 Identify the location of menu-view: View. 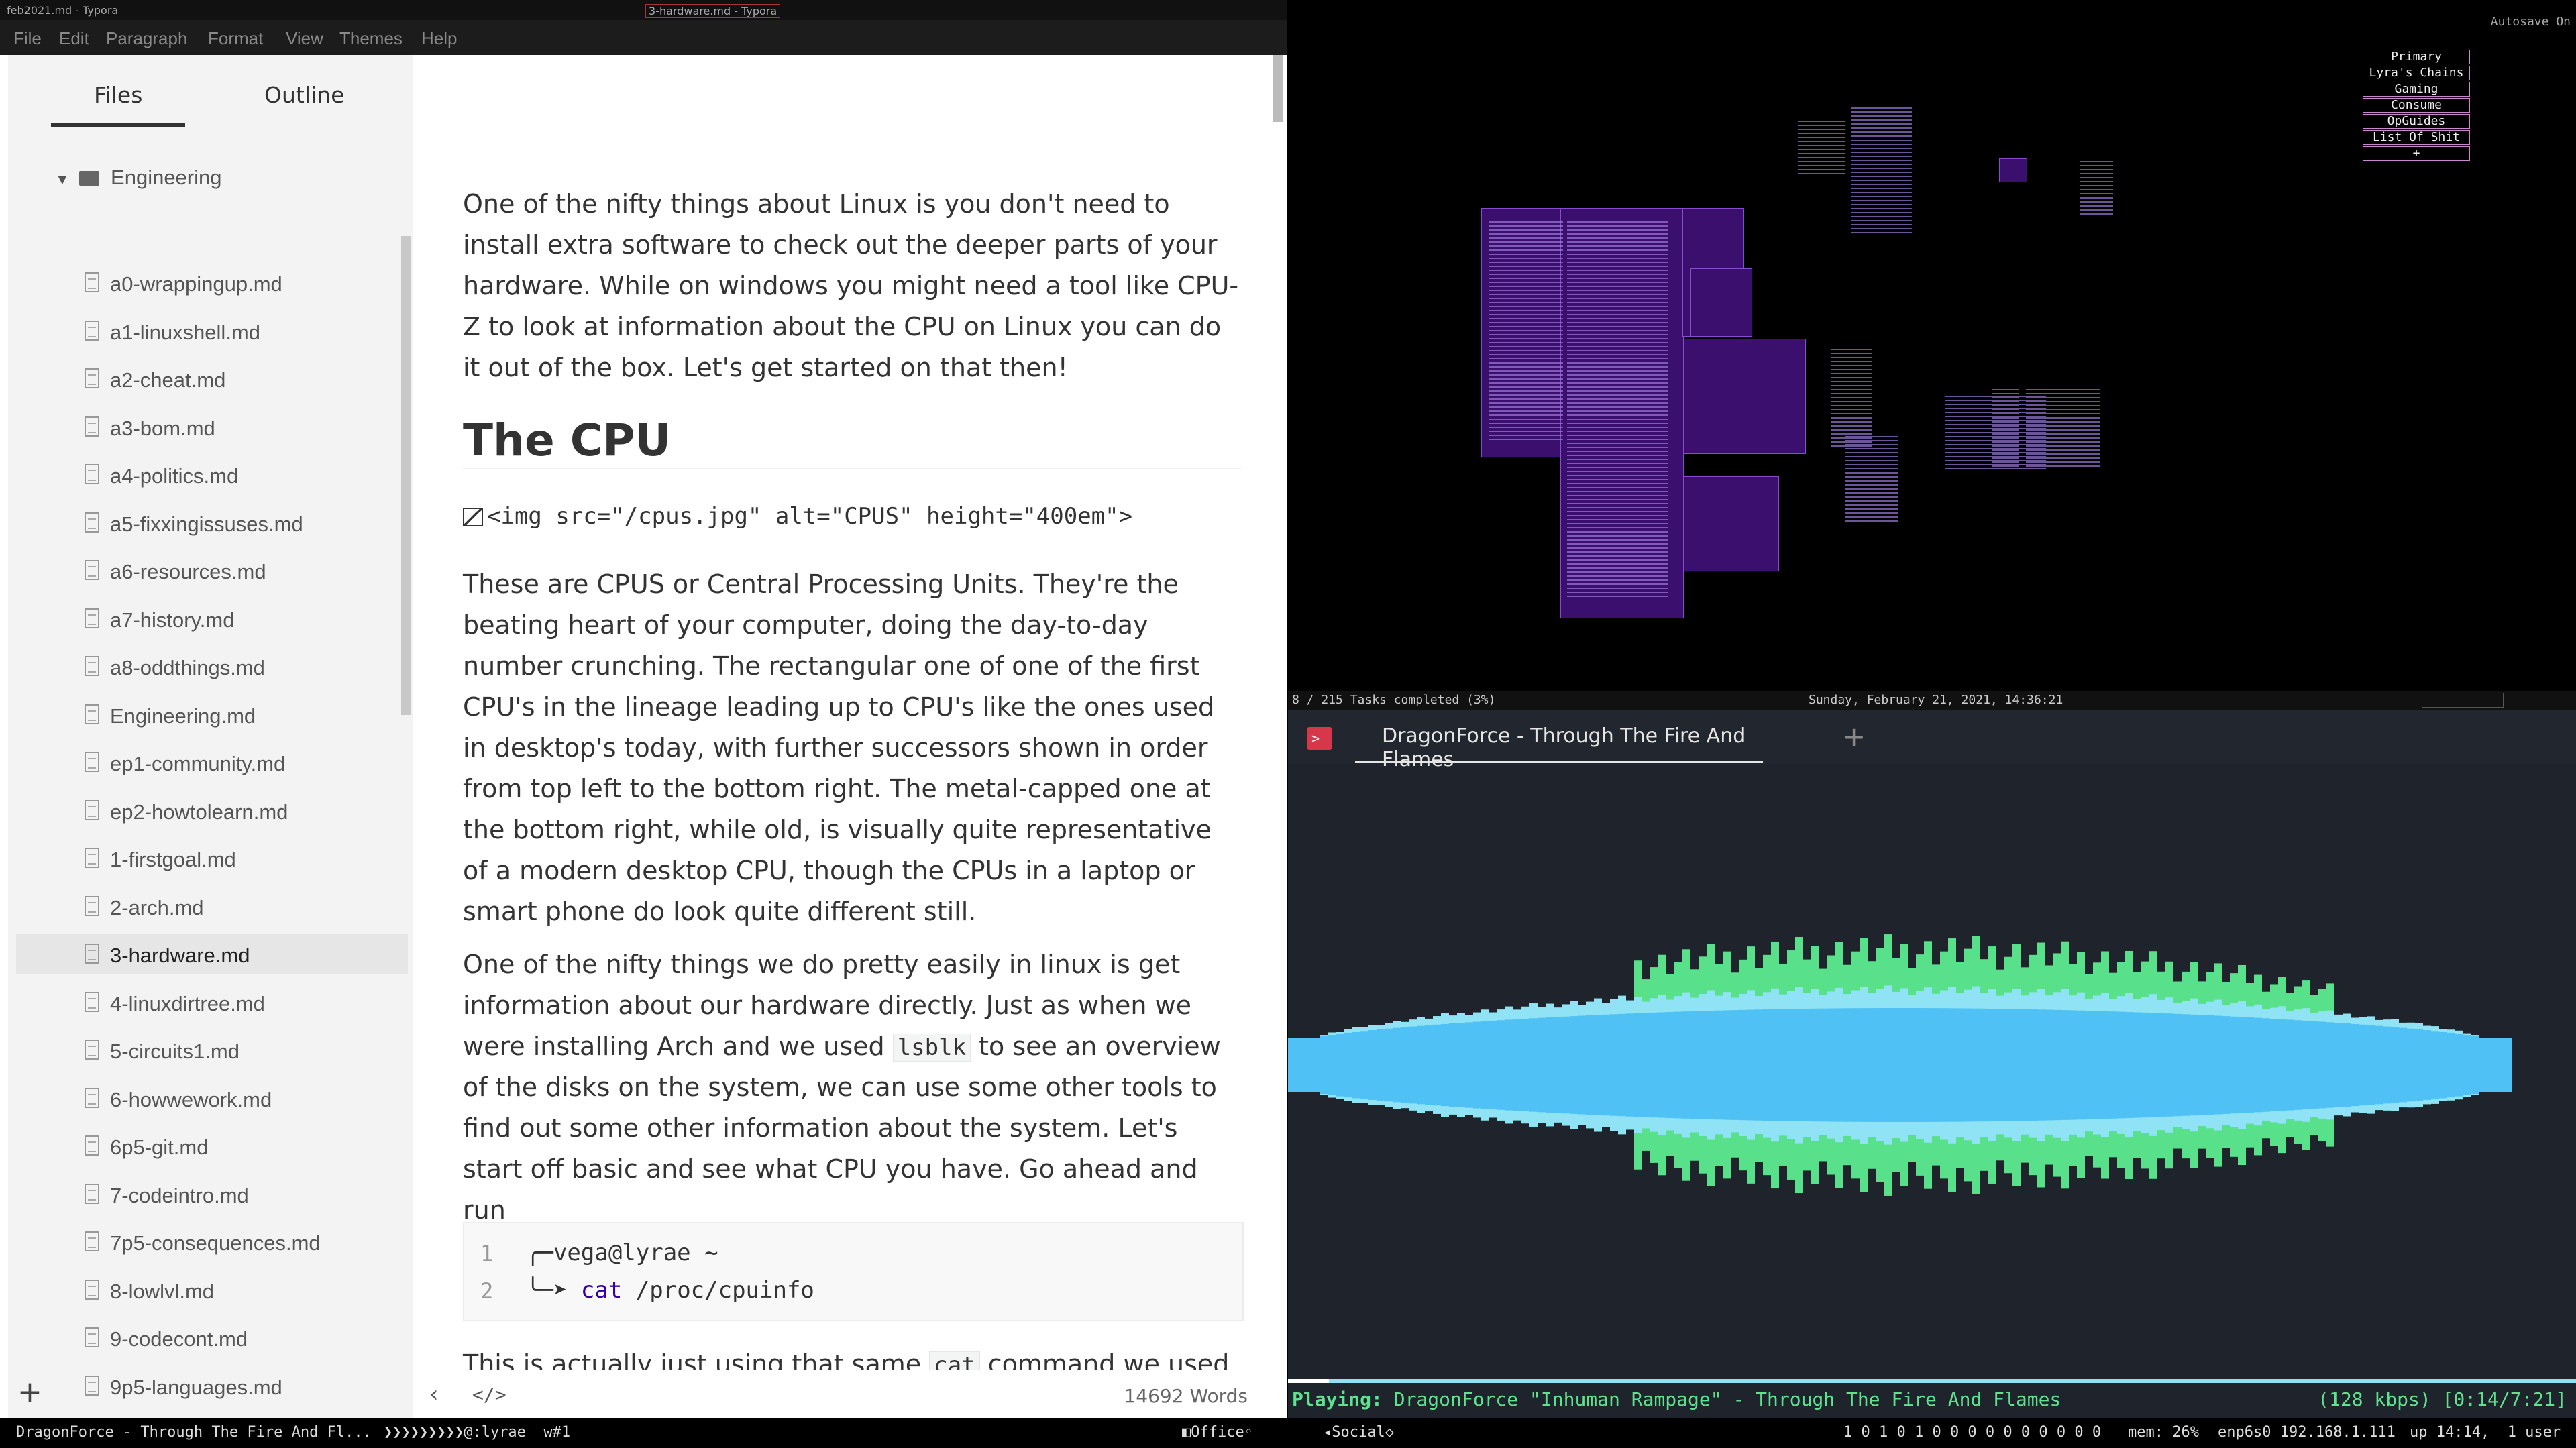
(304, 38).